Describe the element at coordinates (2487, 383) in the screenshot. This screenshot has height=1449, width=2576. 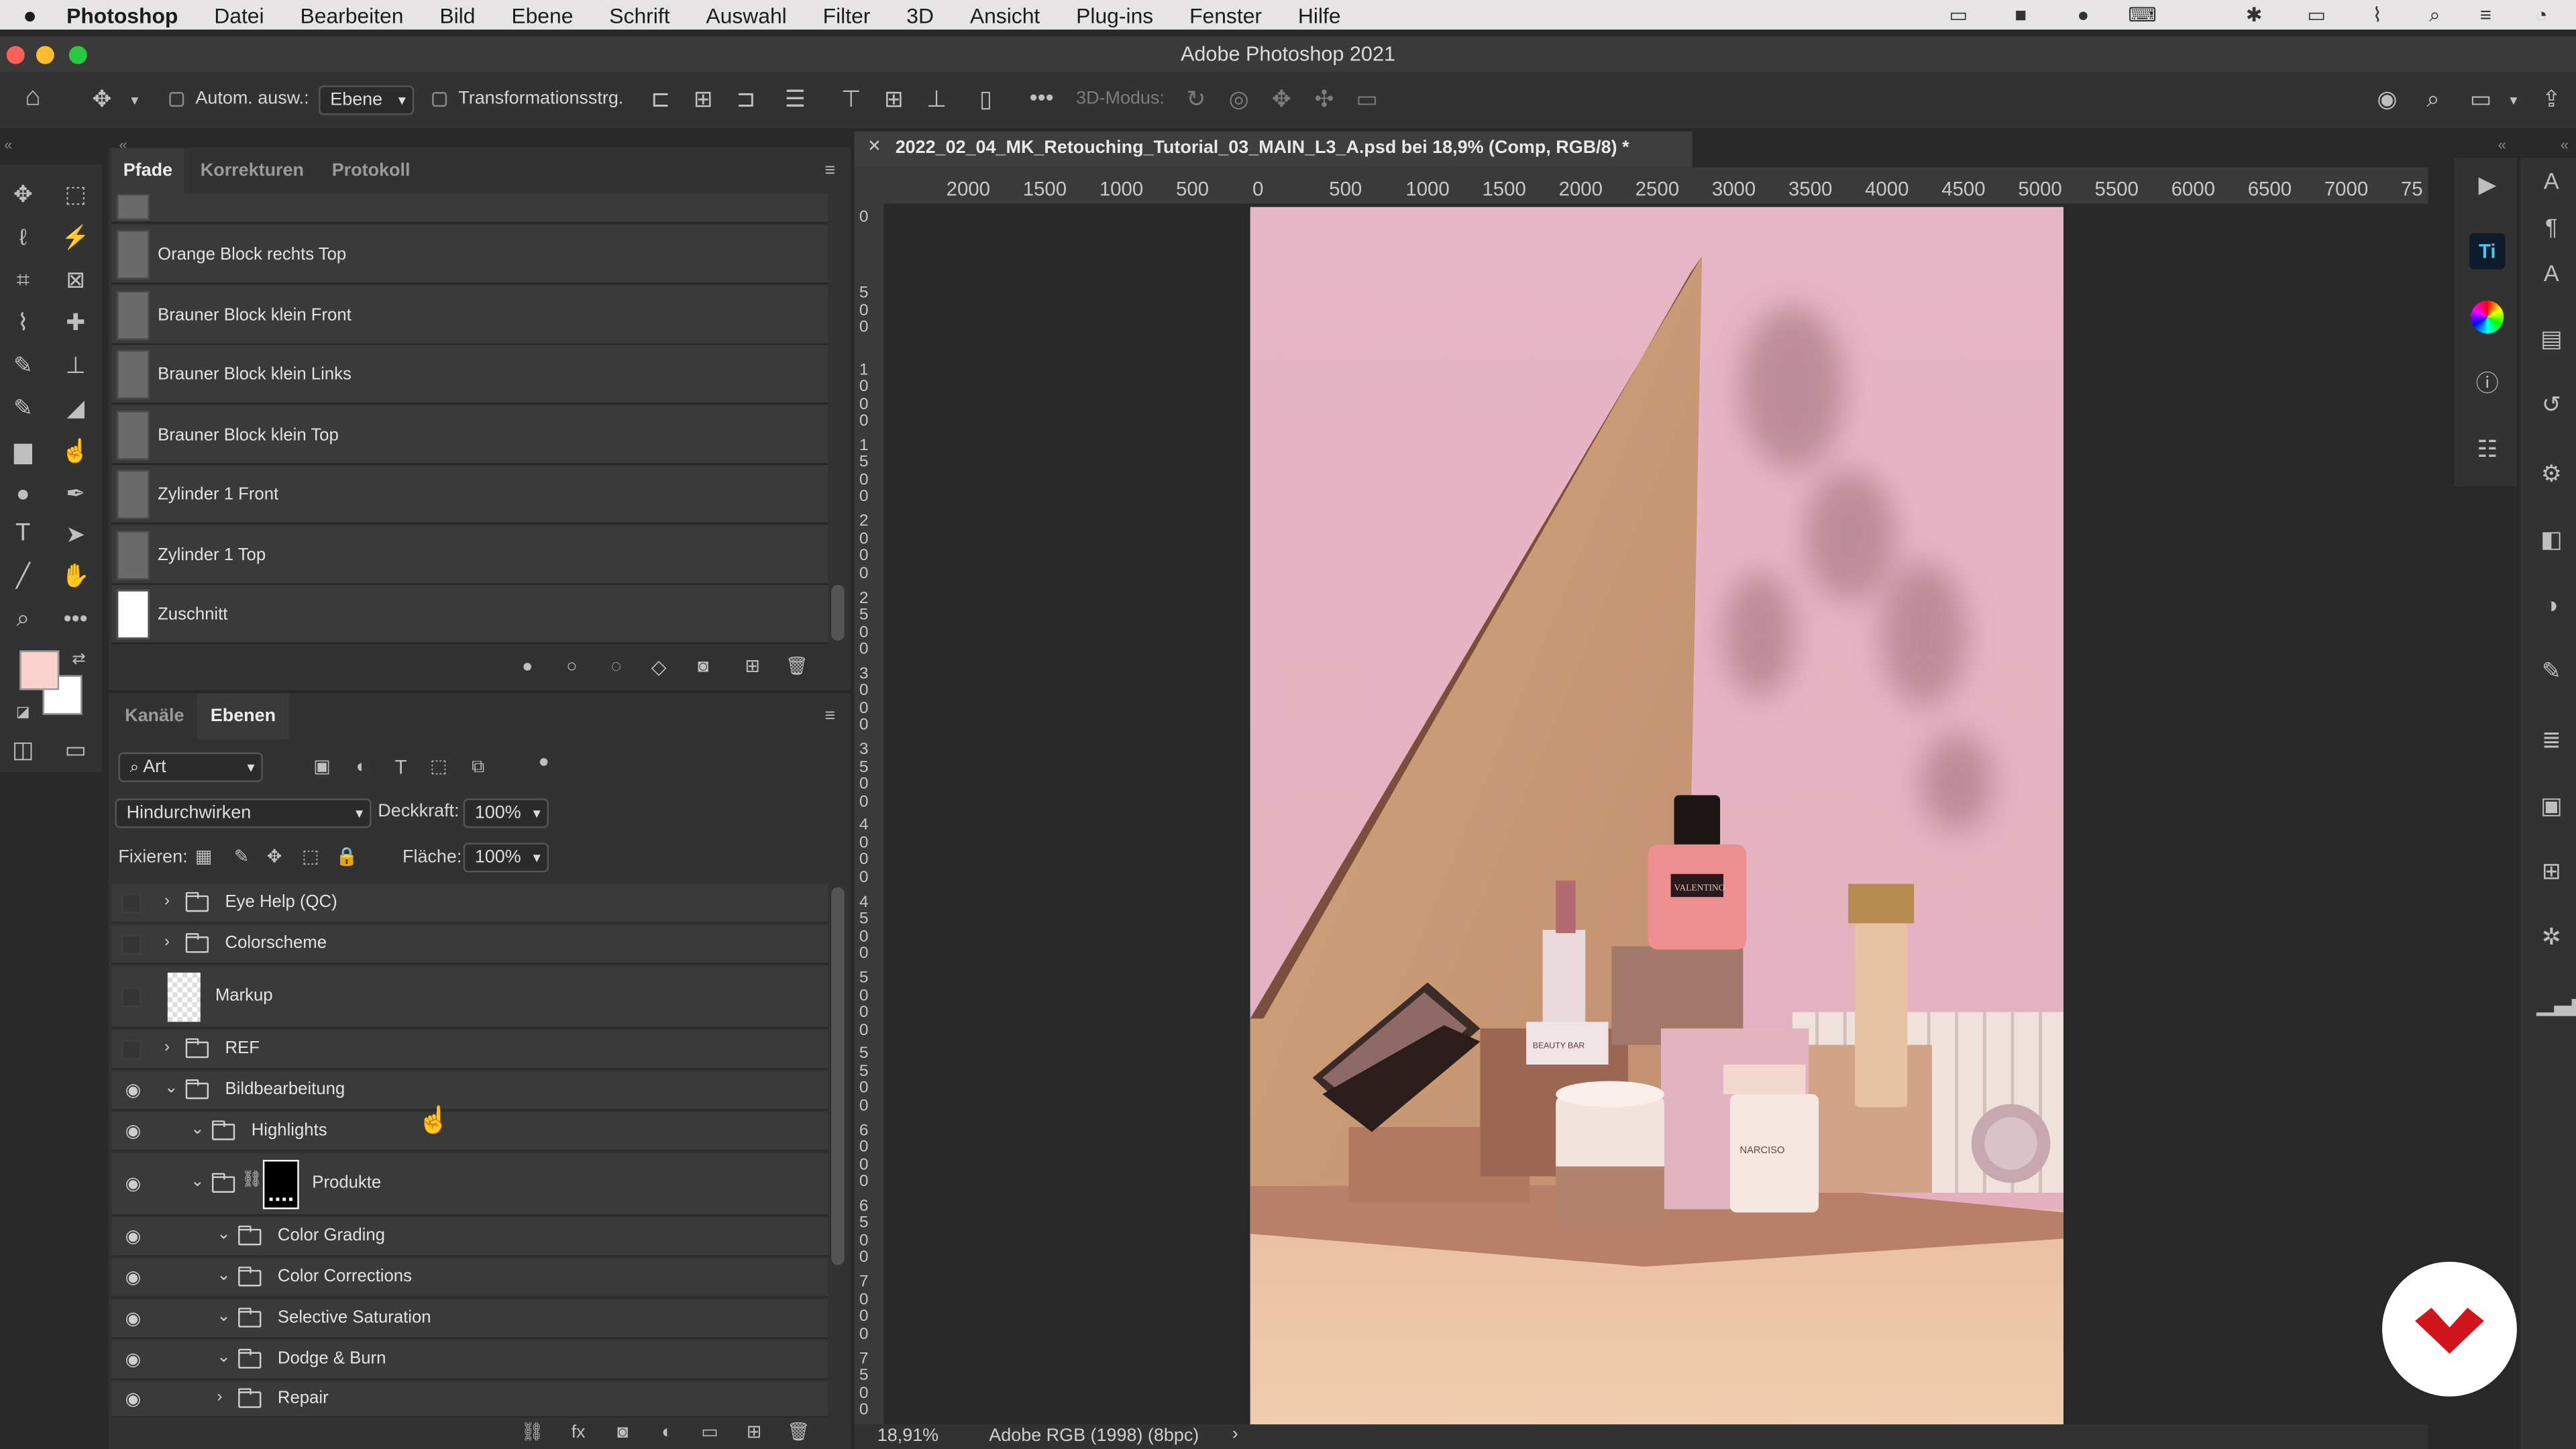
I see `info-icon: ⓘ` at that location.